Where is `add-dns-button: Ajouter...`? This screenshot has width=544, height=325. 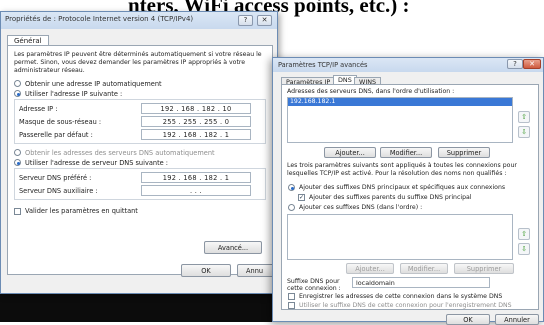 add-dns-button: Ajouter... is located at coordinates (350, 152).